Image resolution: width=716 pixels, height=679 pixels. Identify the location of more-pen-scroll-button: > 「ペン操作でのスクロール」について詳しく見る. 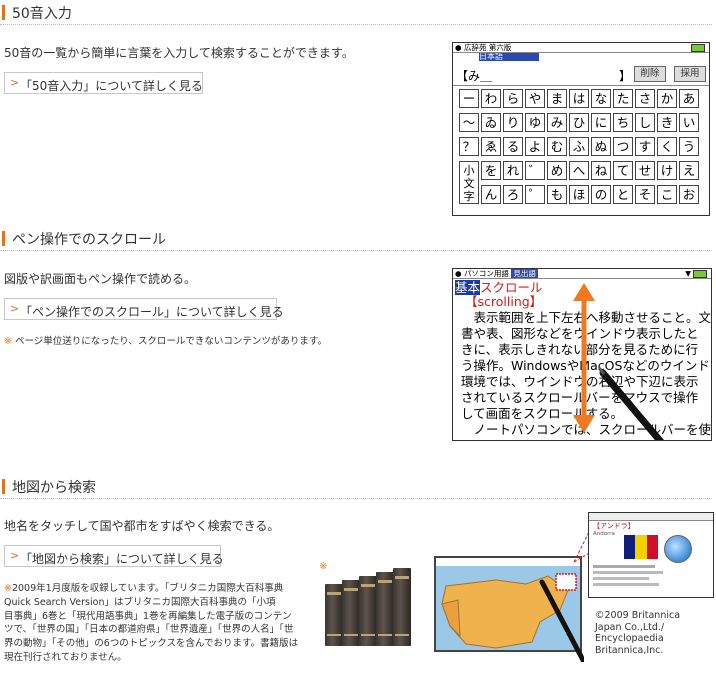
(144, 309).